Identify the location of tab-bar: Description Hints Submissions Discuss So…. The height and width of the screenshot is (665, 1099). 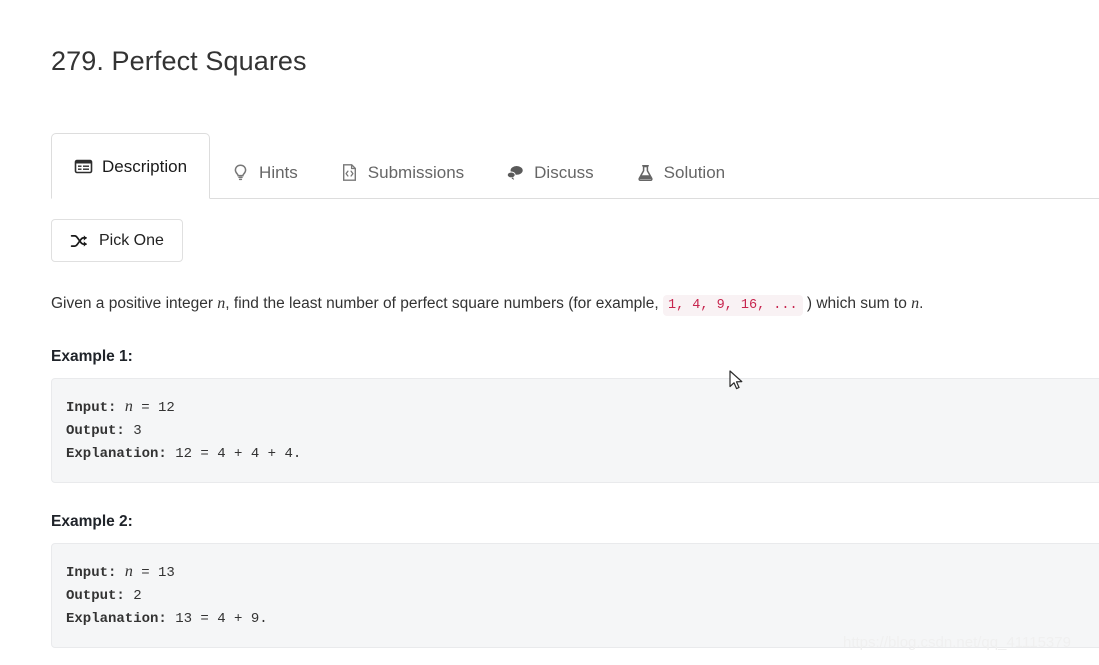
(575, 166).